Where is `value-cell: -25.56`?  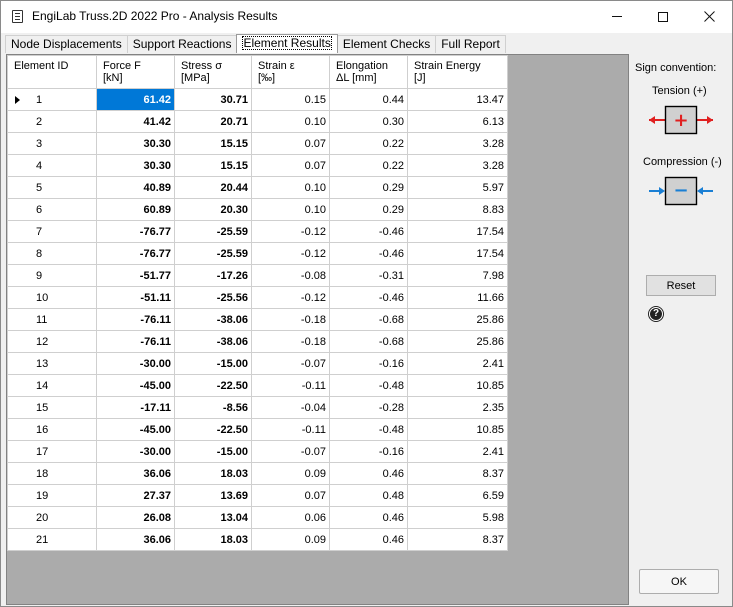 value-cell: -25.56 is located at coordinates (213, 297).